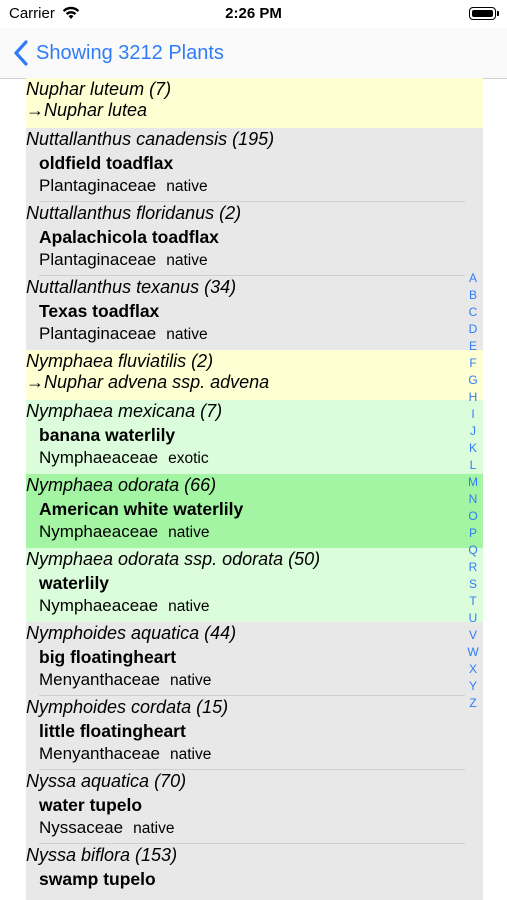  What do you see at coordinates (473, 499) in the screenshot?
I see `index-letter-n: N` at bounding box center [473, 499].